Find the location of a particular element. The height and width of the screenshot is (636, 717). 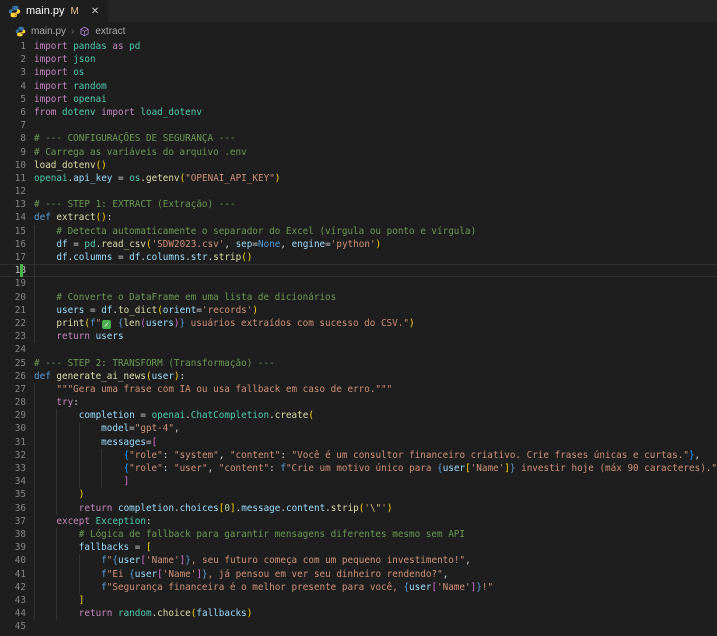

line-number: 21 is located at coordinates (13, 310).